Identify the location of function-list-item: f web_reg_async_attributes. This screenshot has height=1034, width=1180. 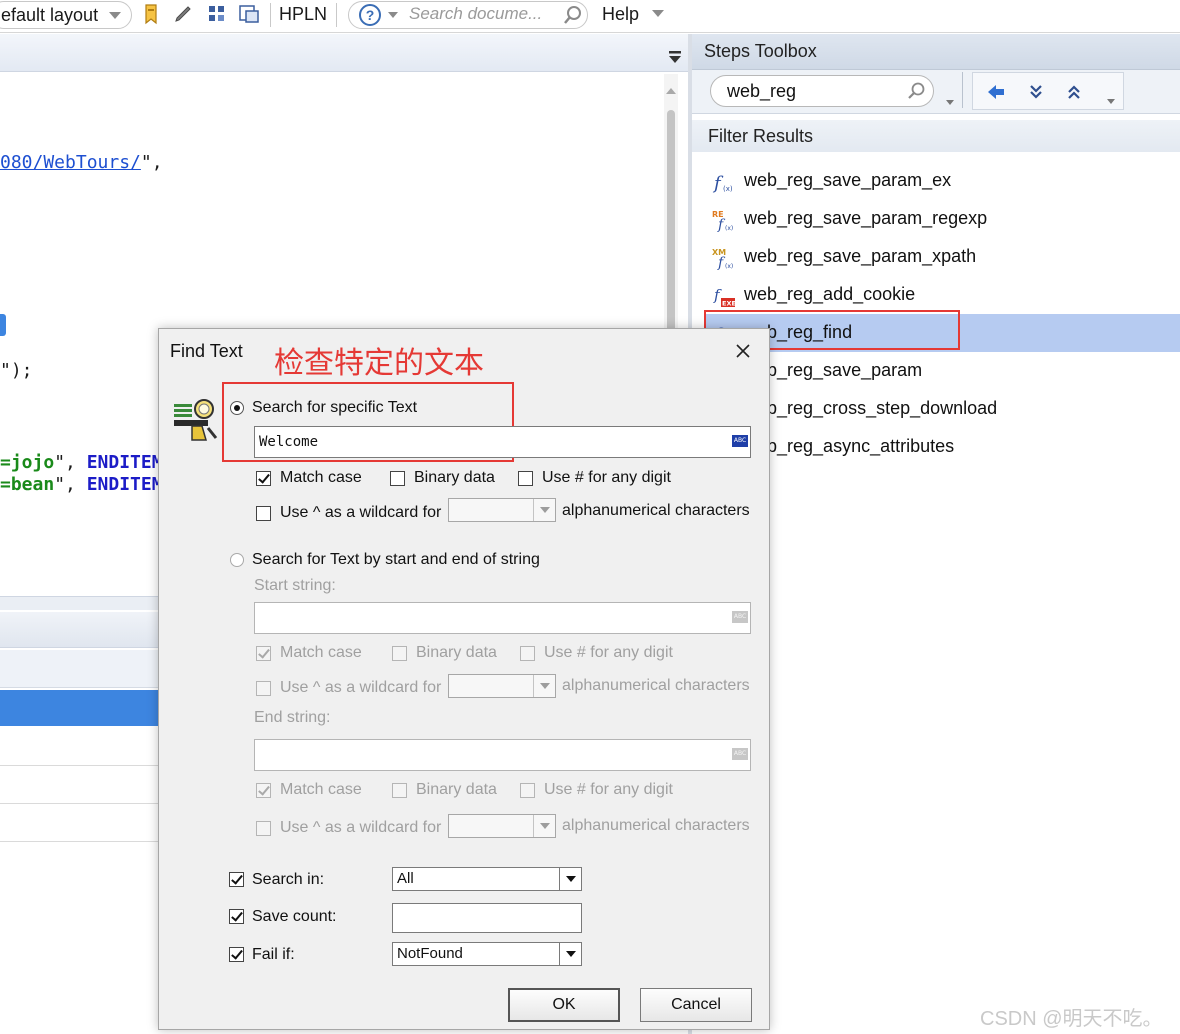
(942, 447).